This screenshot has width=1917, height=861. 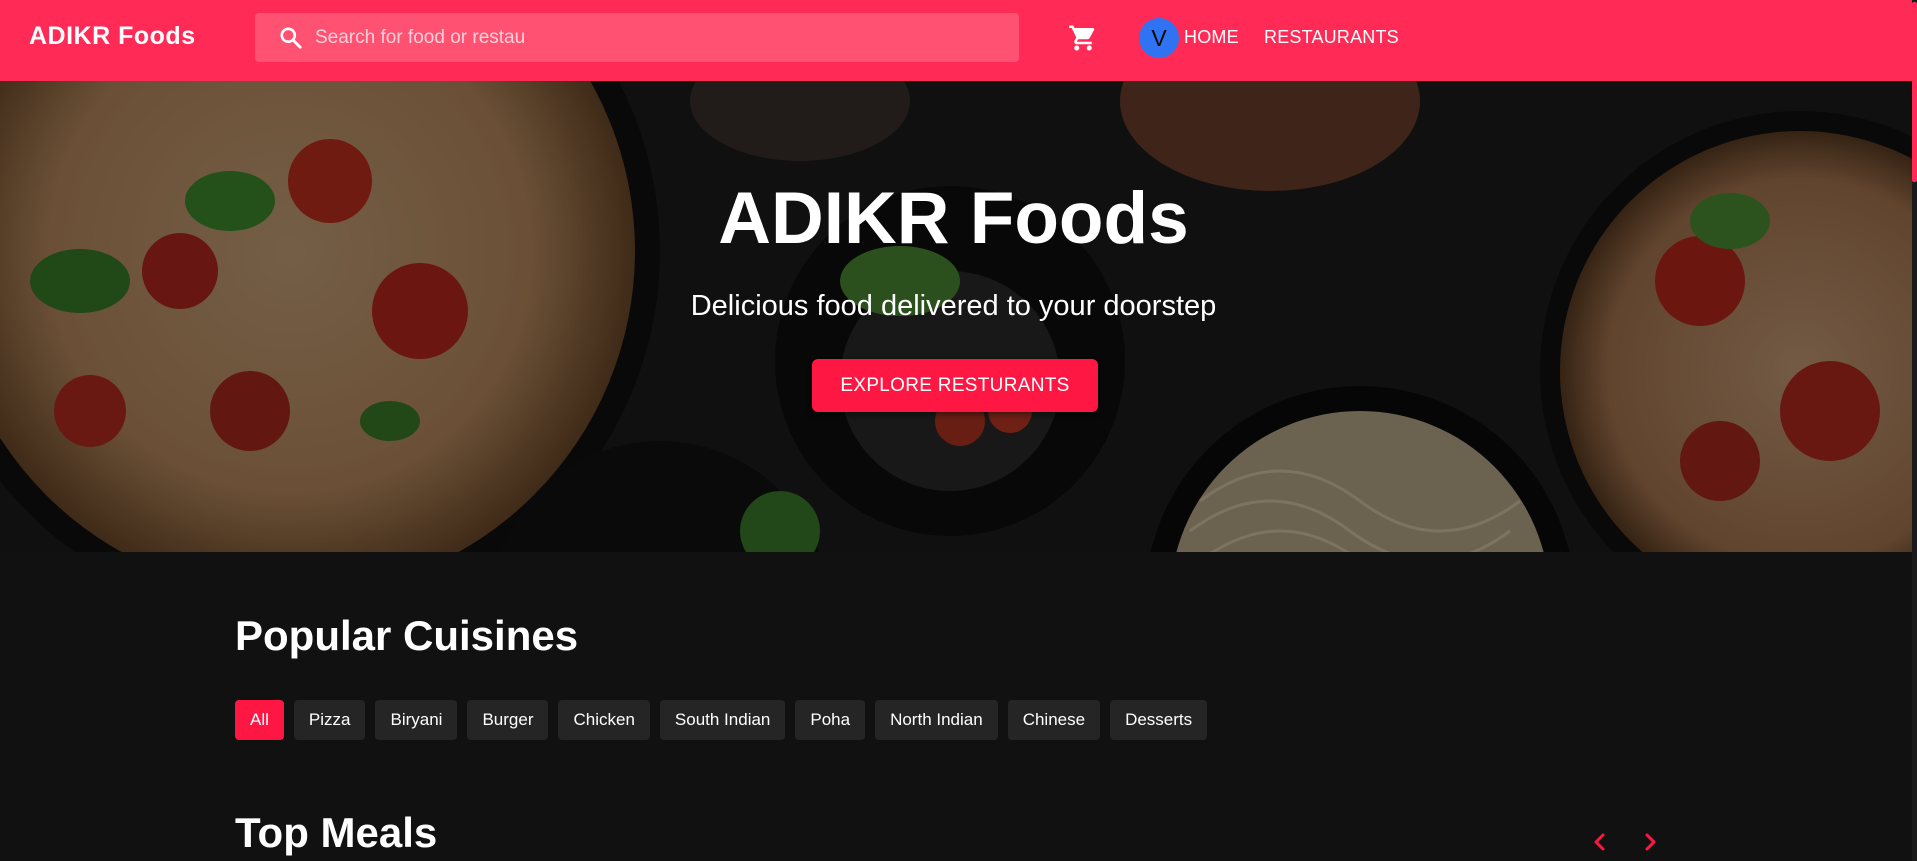 I want to click on cuisine-chip-all: All, so click(x=259, y=720).